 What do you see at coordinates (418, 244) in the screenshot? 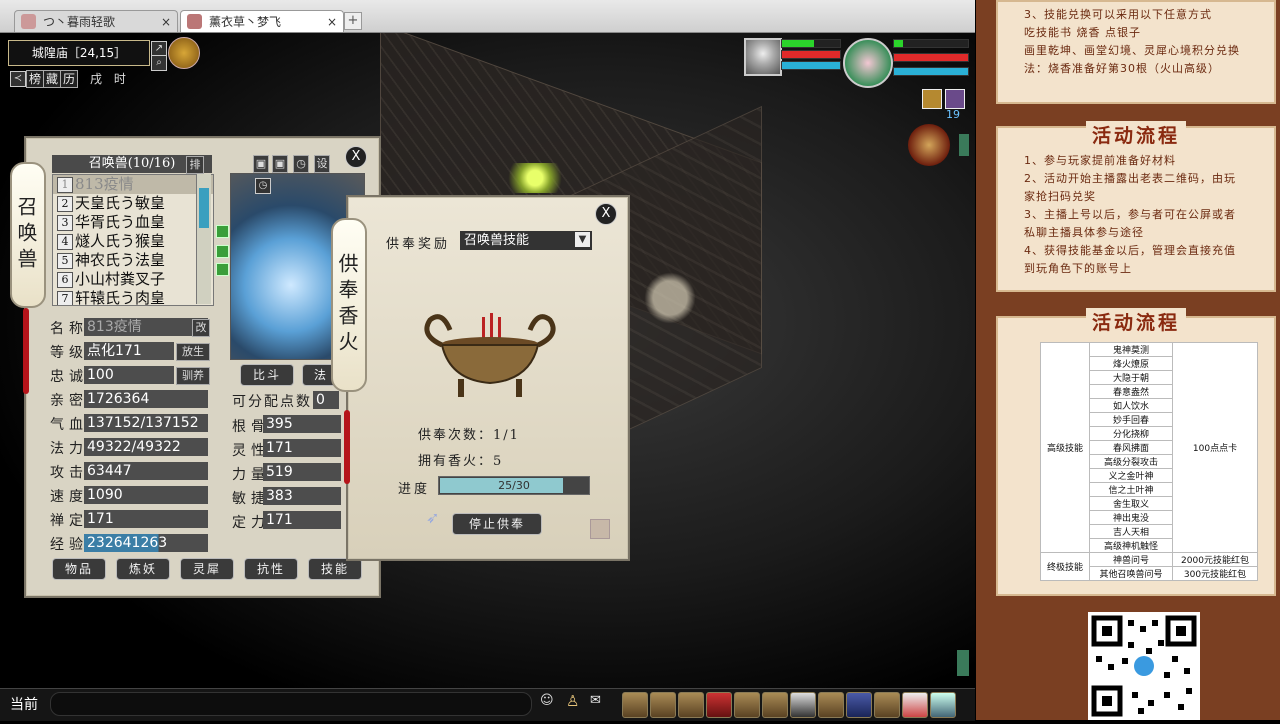
I see `reward-label: 供奉奖励` at bounding box center [418, 244].